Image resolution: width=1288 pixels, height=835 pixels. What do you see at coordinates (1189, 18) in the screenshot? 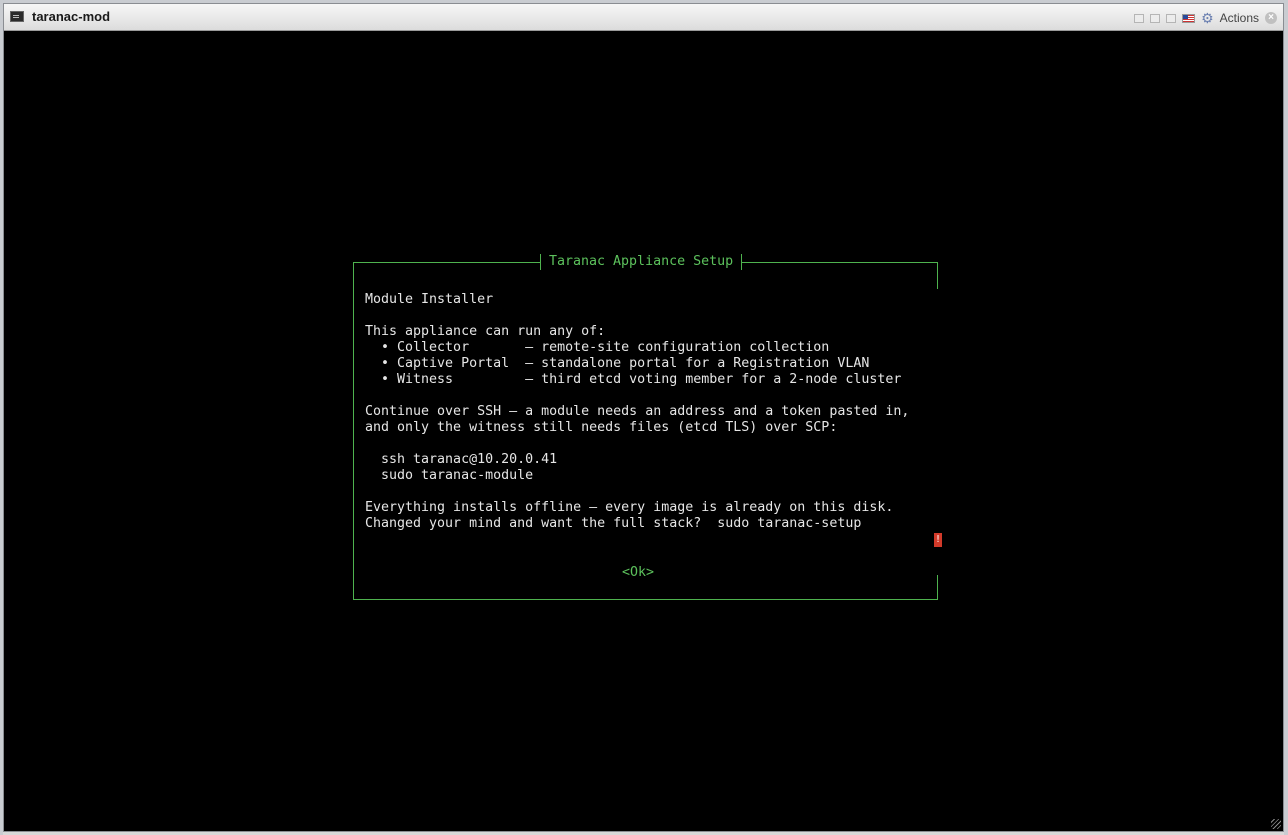
I see `flag-icon` at bounding box center [1189, 18].